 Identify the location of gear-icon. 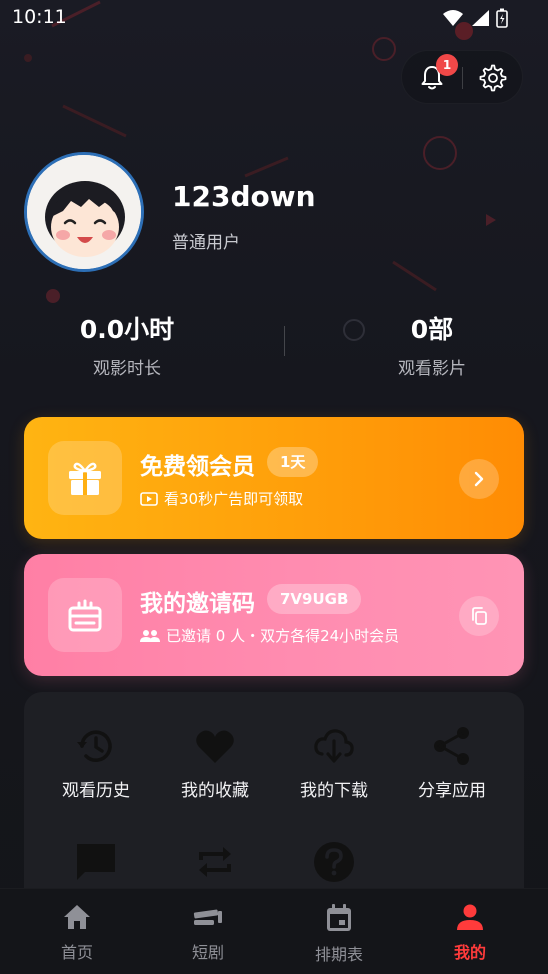
(493, 78).